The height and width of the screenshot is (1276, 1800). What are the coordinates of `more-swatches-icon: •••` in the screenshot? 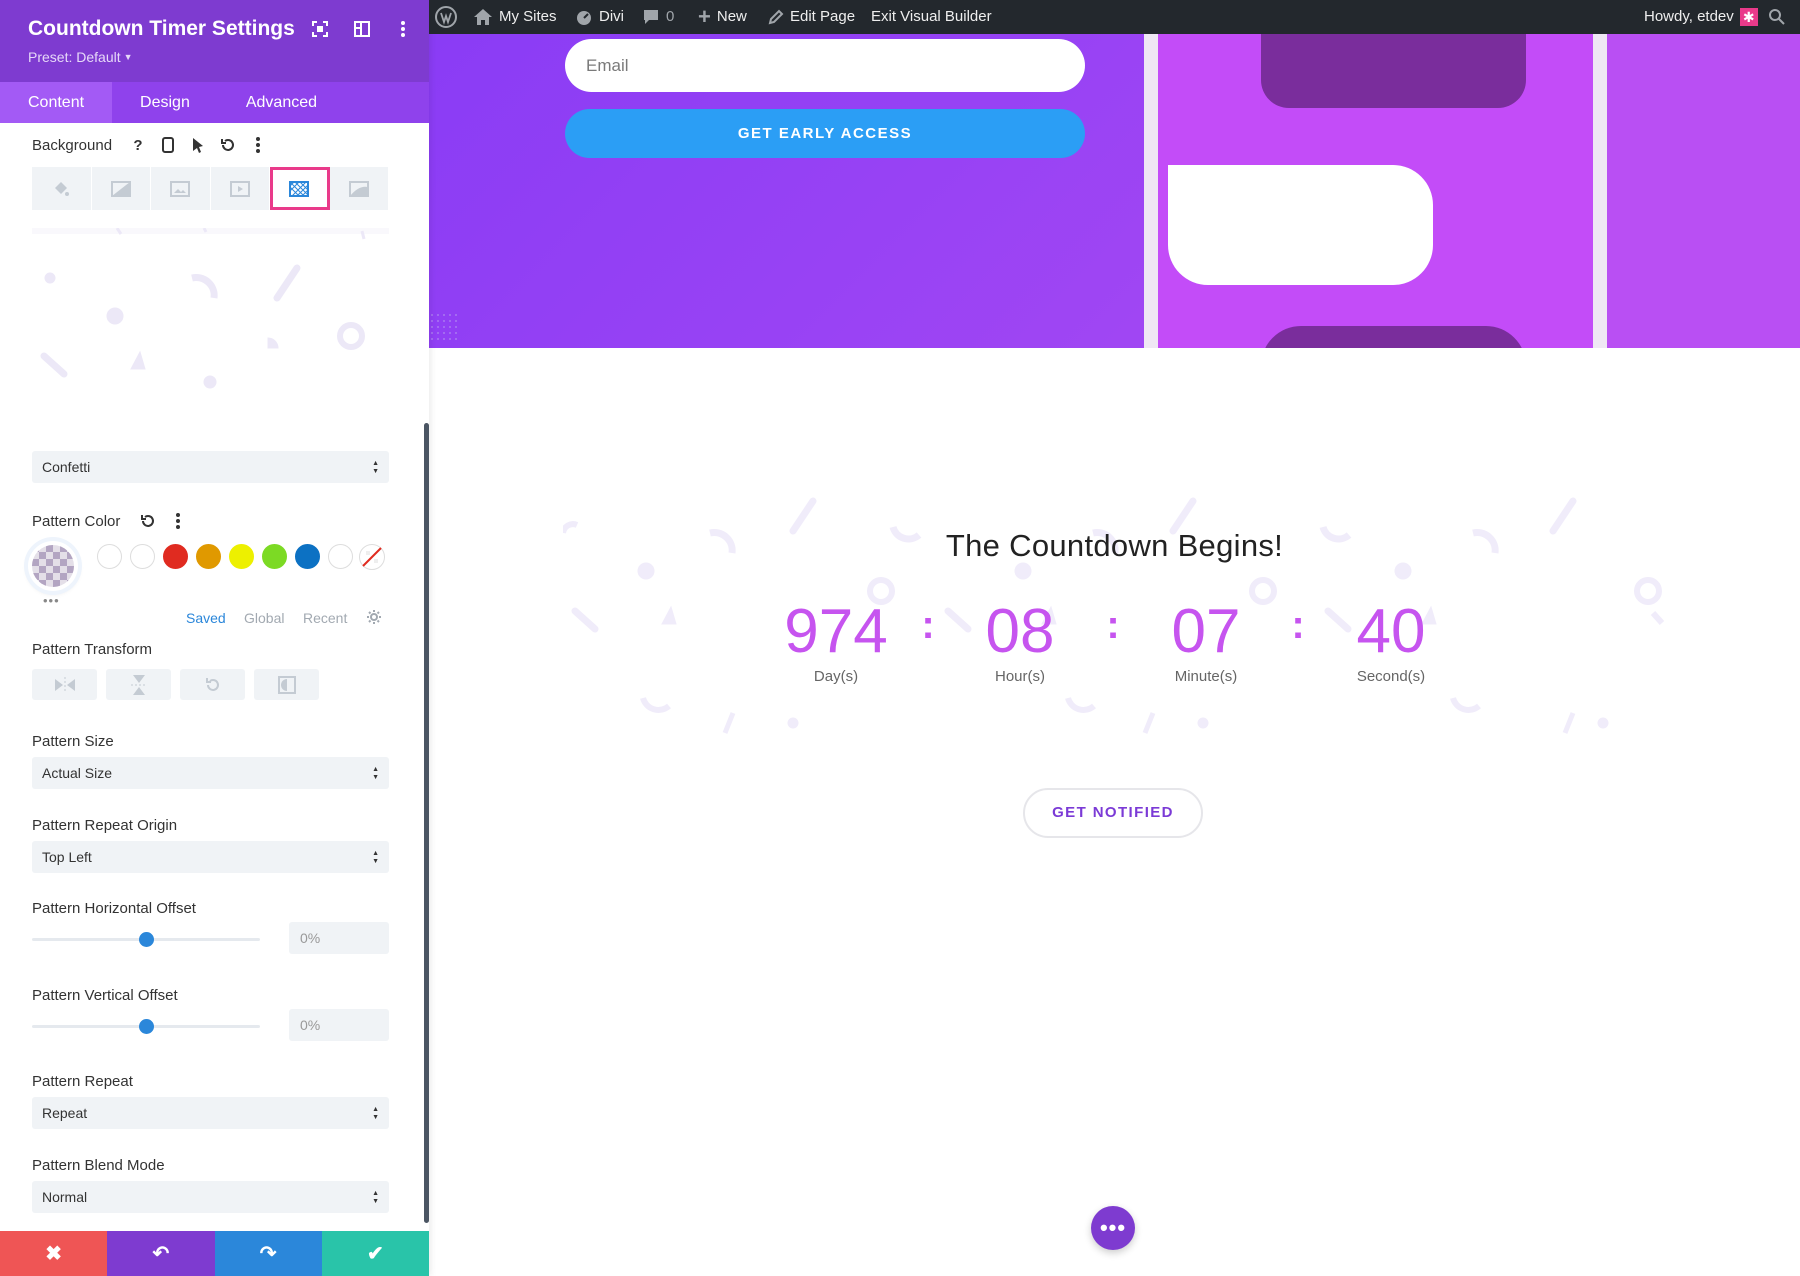 It's located at (51, 600).